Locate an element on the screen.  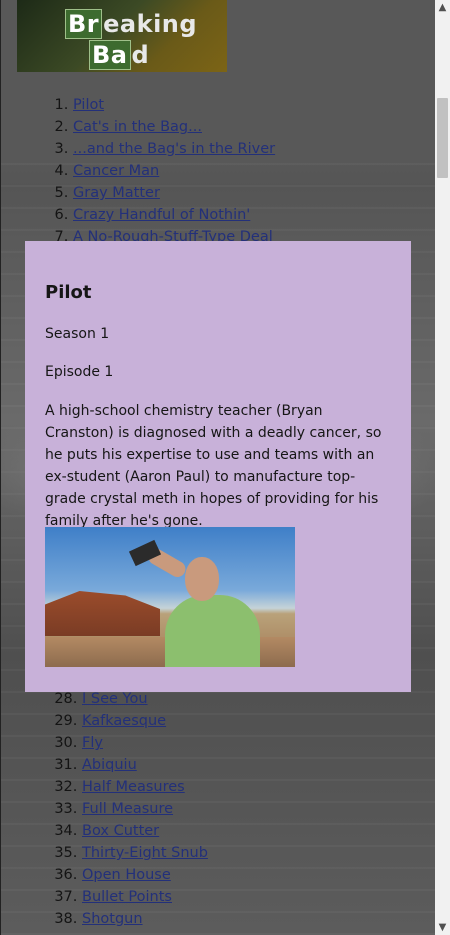
left-border is located at coordinates (0, 467).